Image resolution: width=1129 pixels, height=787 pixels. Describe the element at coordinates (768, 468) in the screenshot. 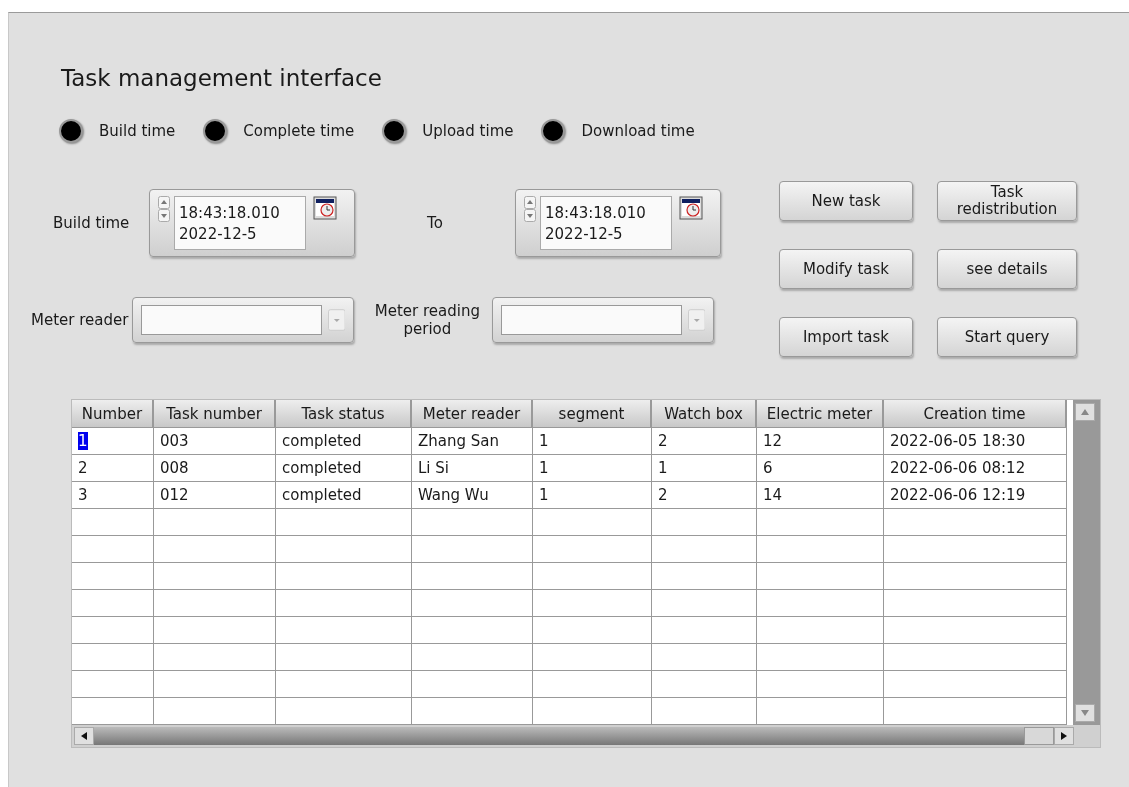

I see `table-cell: 6` at that location.